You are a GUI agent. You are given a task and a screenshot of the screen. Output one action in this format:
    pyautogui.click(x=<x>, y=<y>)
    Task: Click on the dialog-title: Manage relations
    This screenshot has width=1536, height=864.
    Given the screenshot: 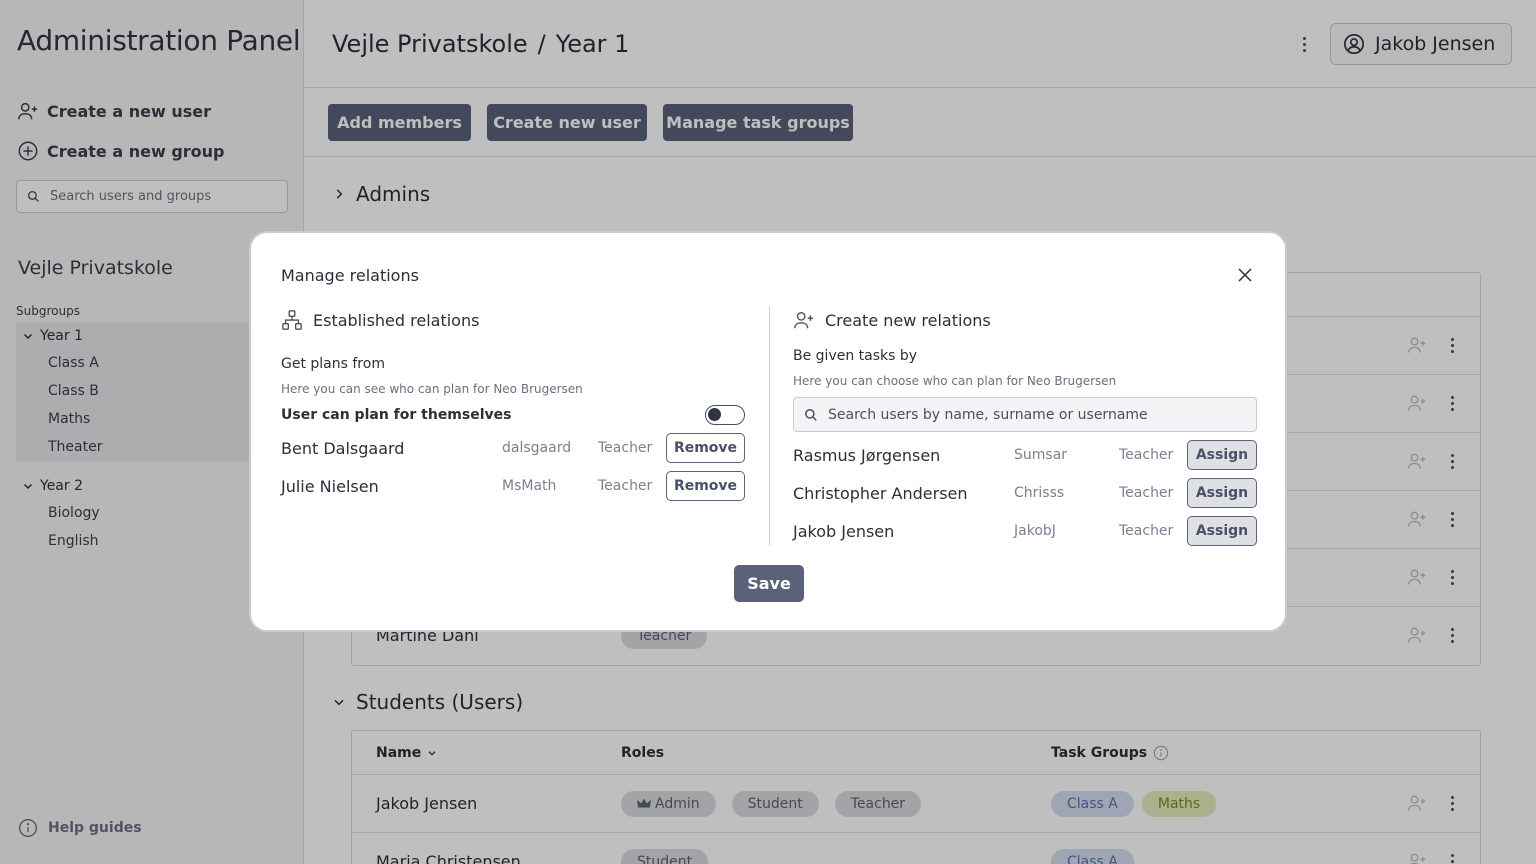 What is the action you would take?
    pyautogui.click(x=350, y=275)
    